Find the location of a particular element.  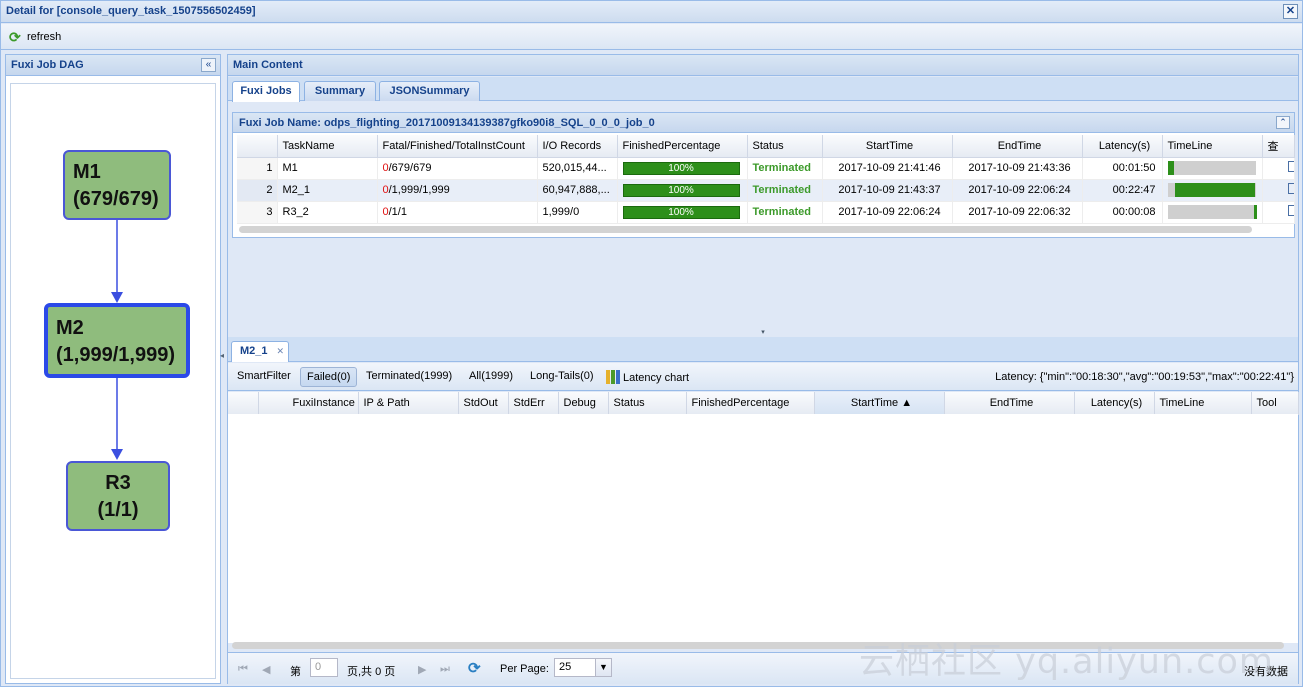

close-icon: ✕ is located at coordinates (1290, 11).